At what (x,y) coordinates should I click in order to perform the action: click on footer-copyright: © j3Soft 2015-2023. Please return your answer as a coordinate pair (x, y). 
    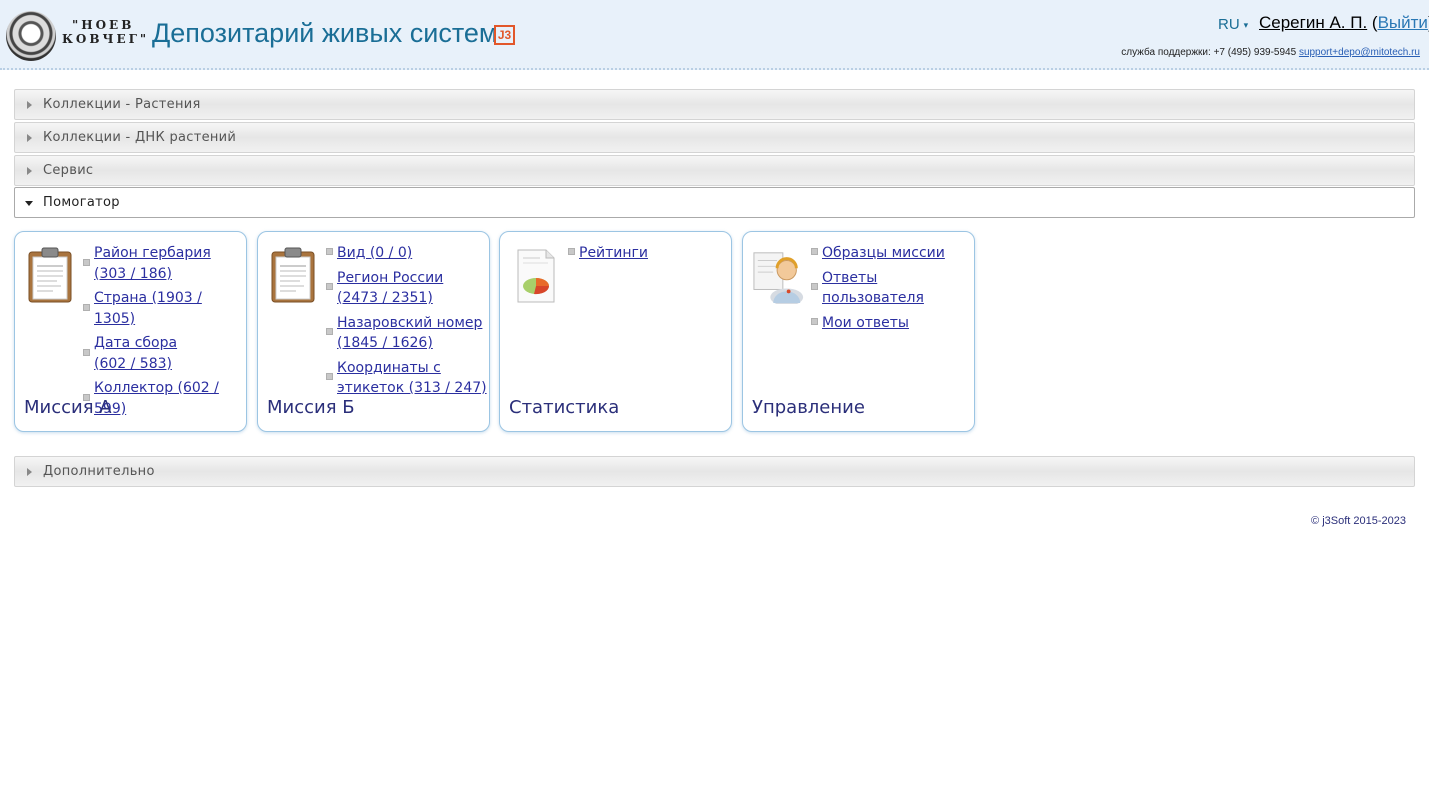
    Looking at the image, I should click on (1358, 521).